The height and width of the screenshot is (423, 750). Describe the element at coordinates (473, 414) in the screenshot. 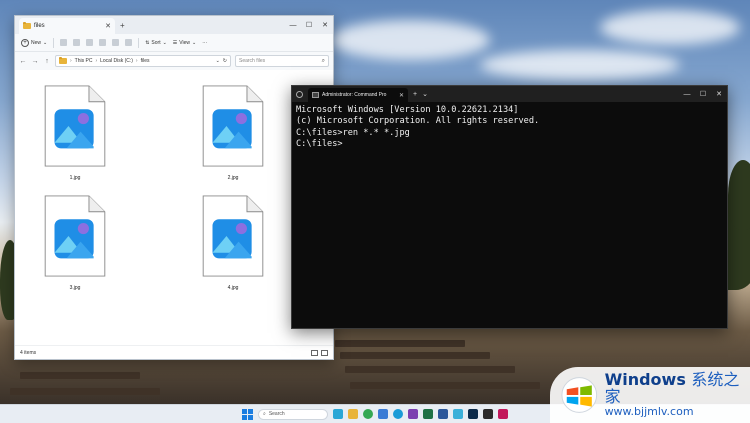

I see `photoshop-icon` at that location.